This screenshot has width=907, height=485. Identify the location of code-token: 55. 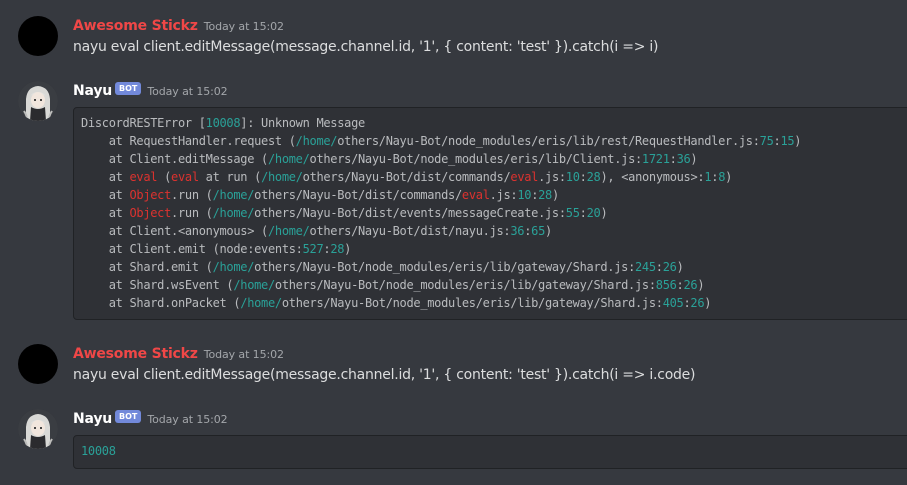
(572, 213).